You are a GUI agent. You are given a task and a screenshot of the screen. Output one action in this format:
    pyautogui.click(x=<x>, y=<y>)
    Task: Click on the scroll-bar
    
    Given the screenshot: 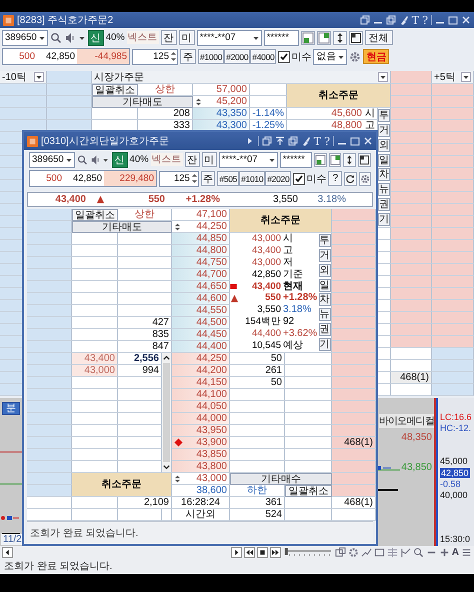 What is the action you would take?
    pyautogui.click(x=167, y=413)
    